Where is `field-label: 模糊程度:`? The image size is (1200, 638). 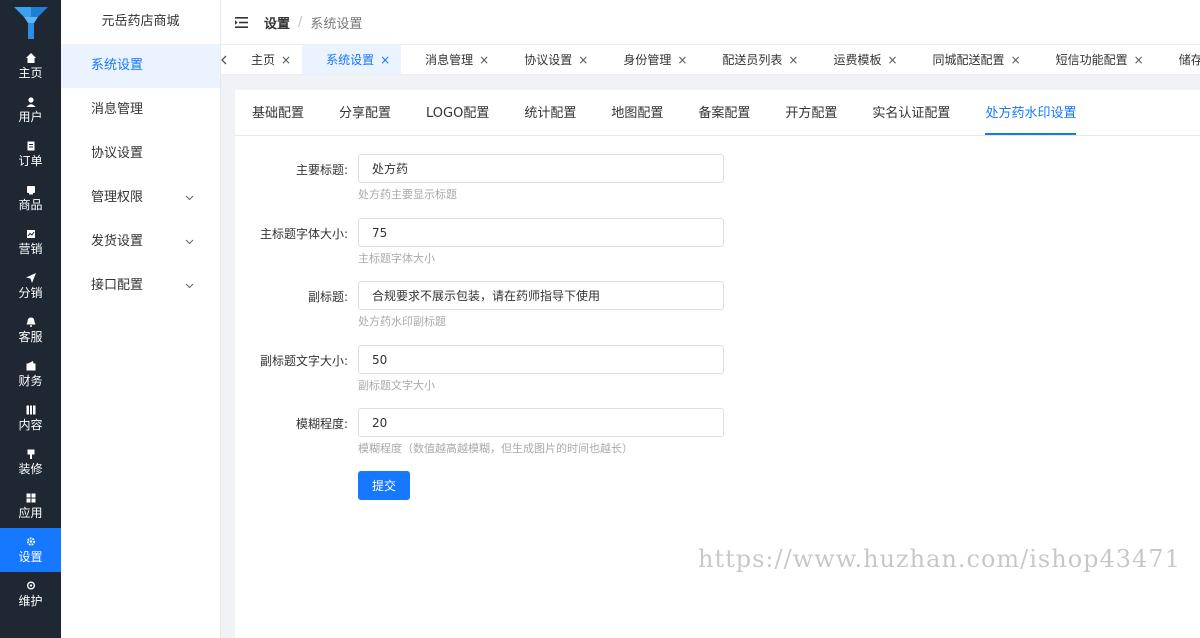
field-label: 模糊程度: is located at coordinates (321, 424).